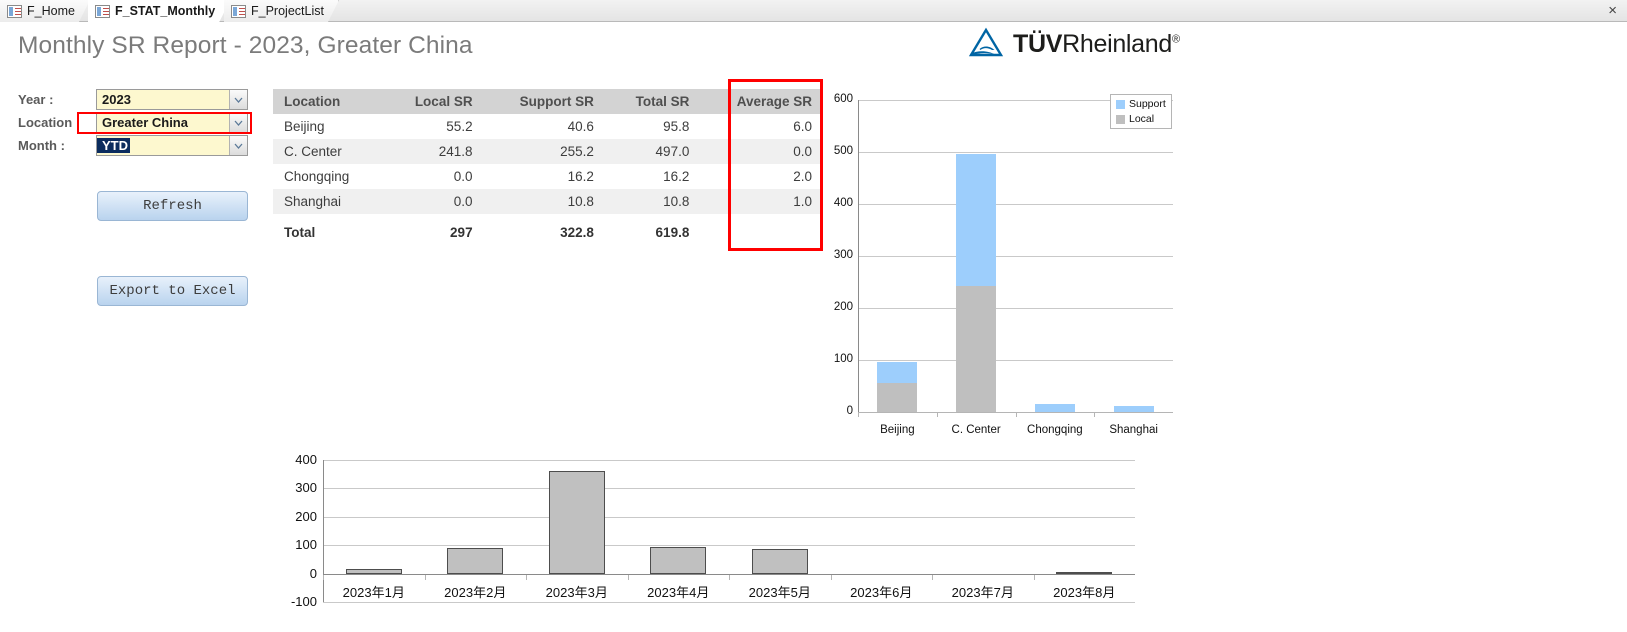 The image size is (1627, 632). Describe the element at coordinates (802, 126) in the screenshot. I see `cell-average-sr: 6.0` at that location.